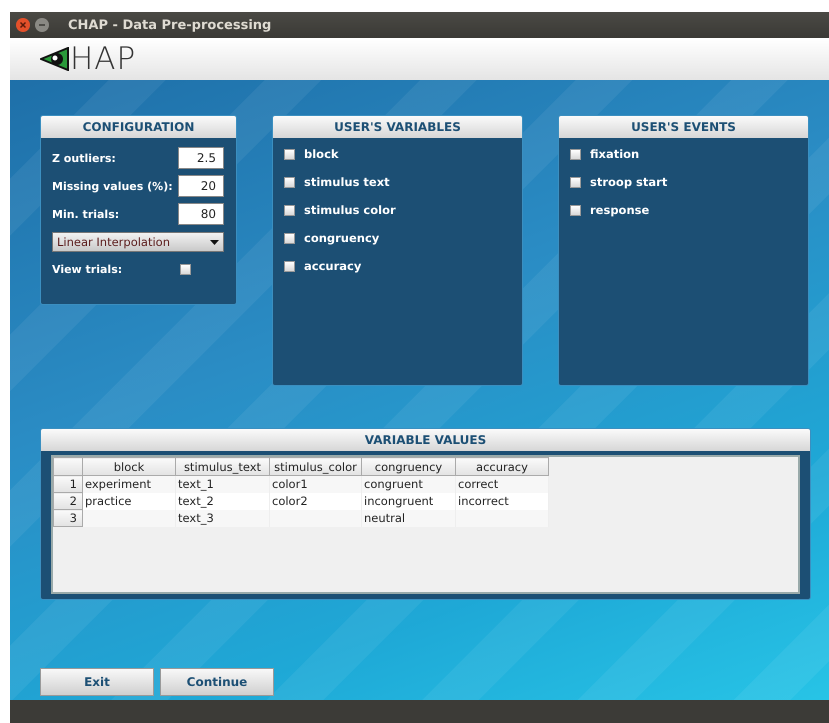 Image resolution: width=829 pixels, height=723 pixels. Describe the element at coordinates (68, 501) in the screenshot. I see `row-number: 2` at that location.